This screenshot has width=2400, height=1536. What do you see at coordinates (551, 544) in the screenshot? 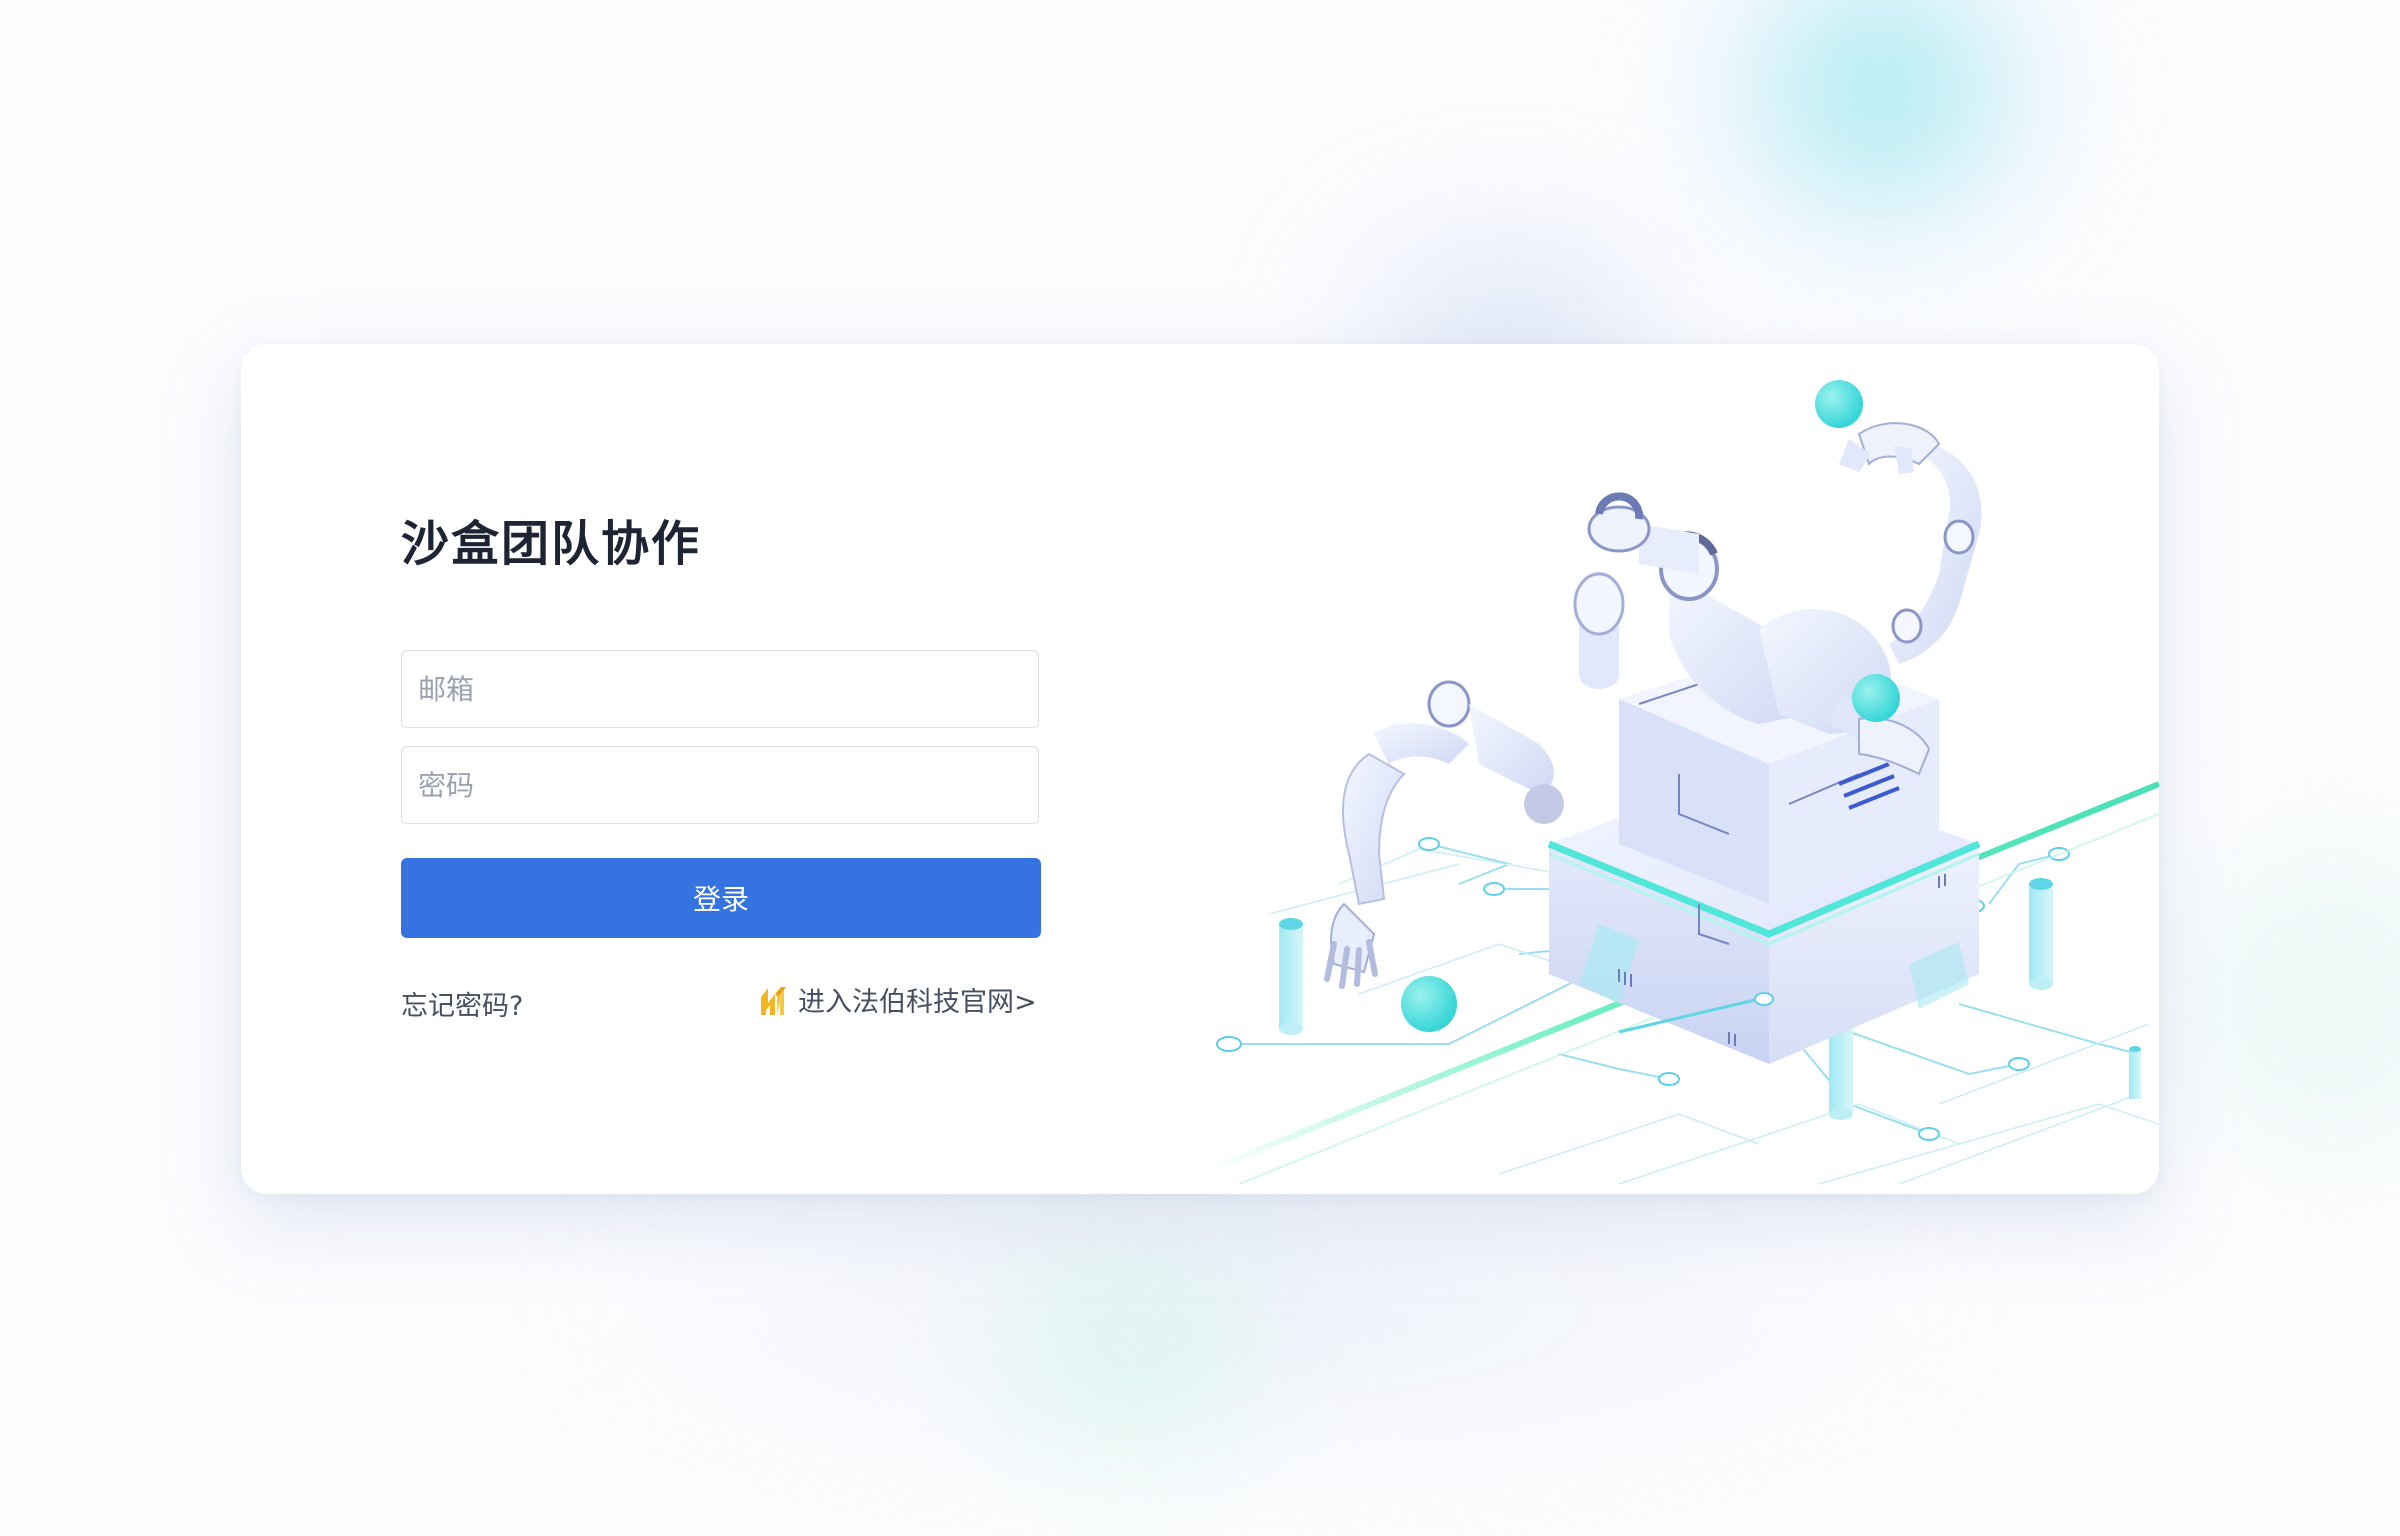
I see `page-title: 沙盒团队协作` at bounding box center [551, 544].